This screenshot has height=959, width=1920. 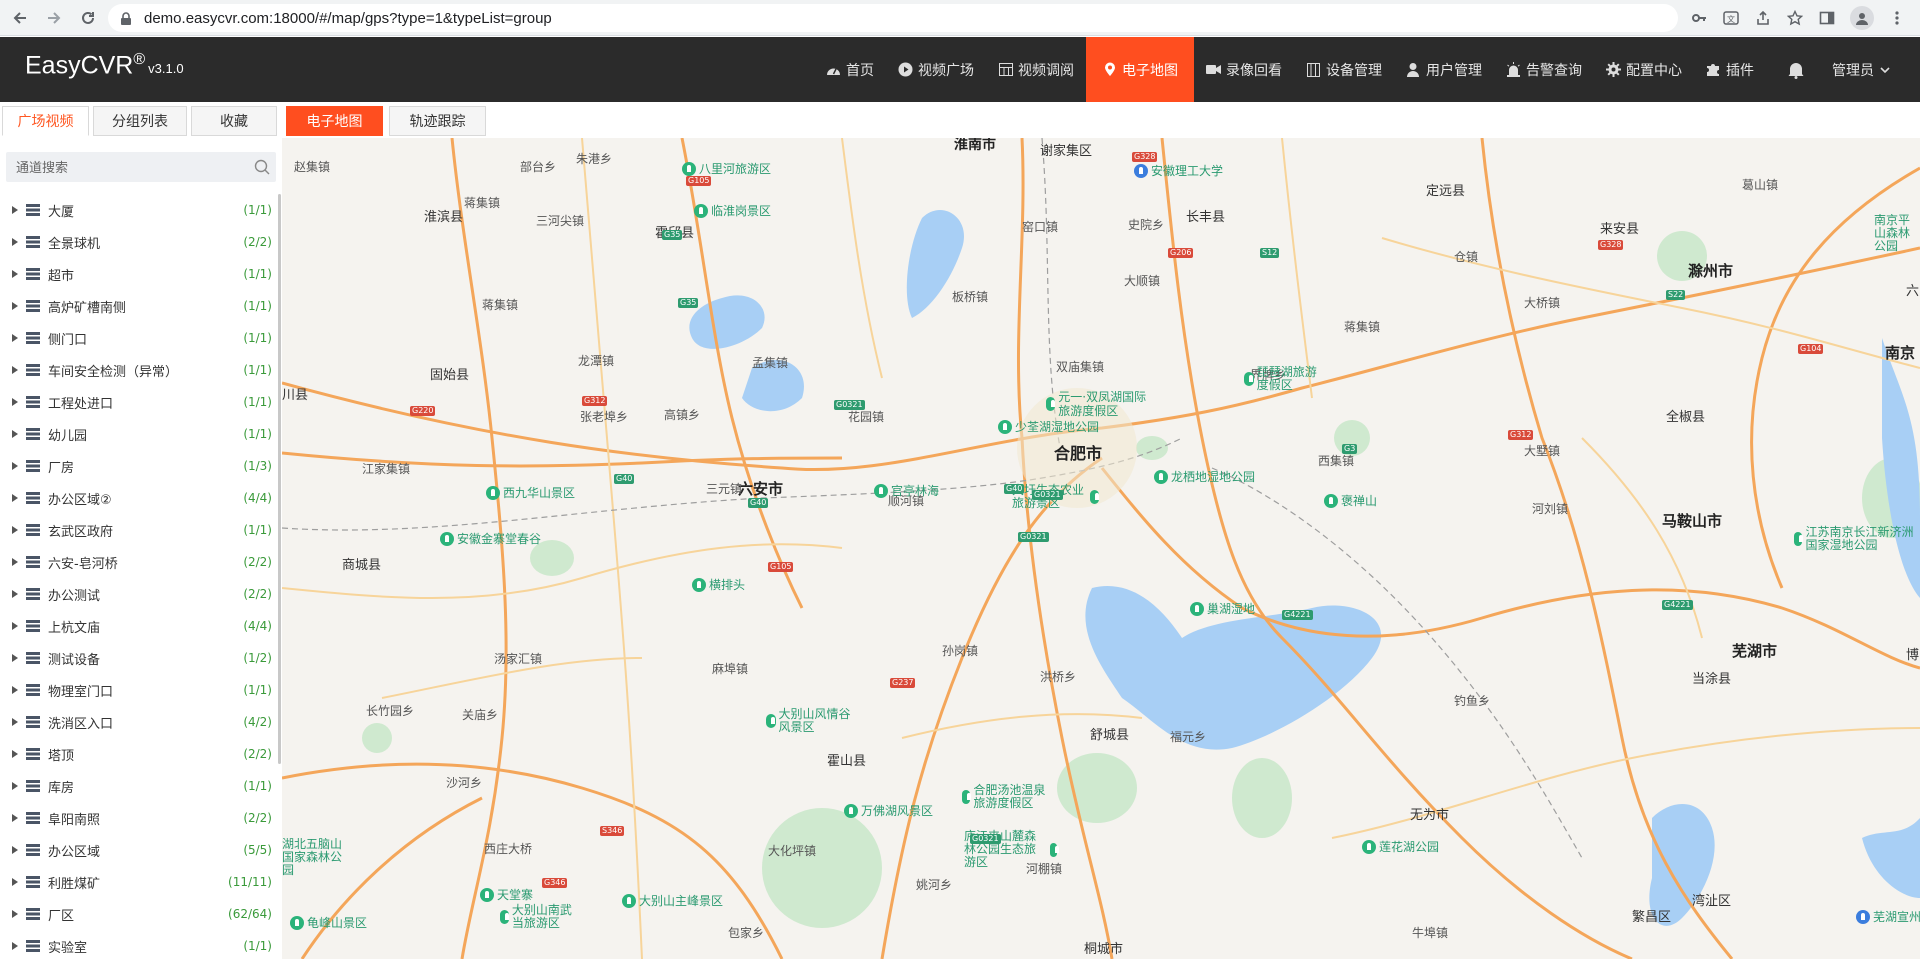 I want to click on tree-group-row: 阜阳南照 (2/2), so click(x=138, y=818).